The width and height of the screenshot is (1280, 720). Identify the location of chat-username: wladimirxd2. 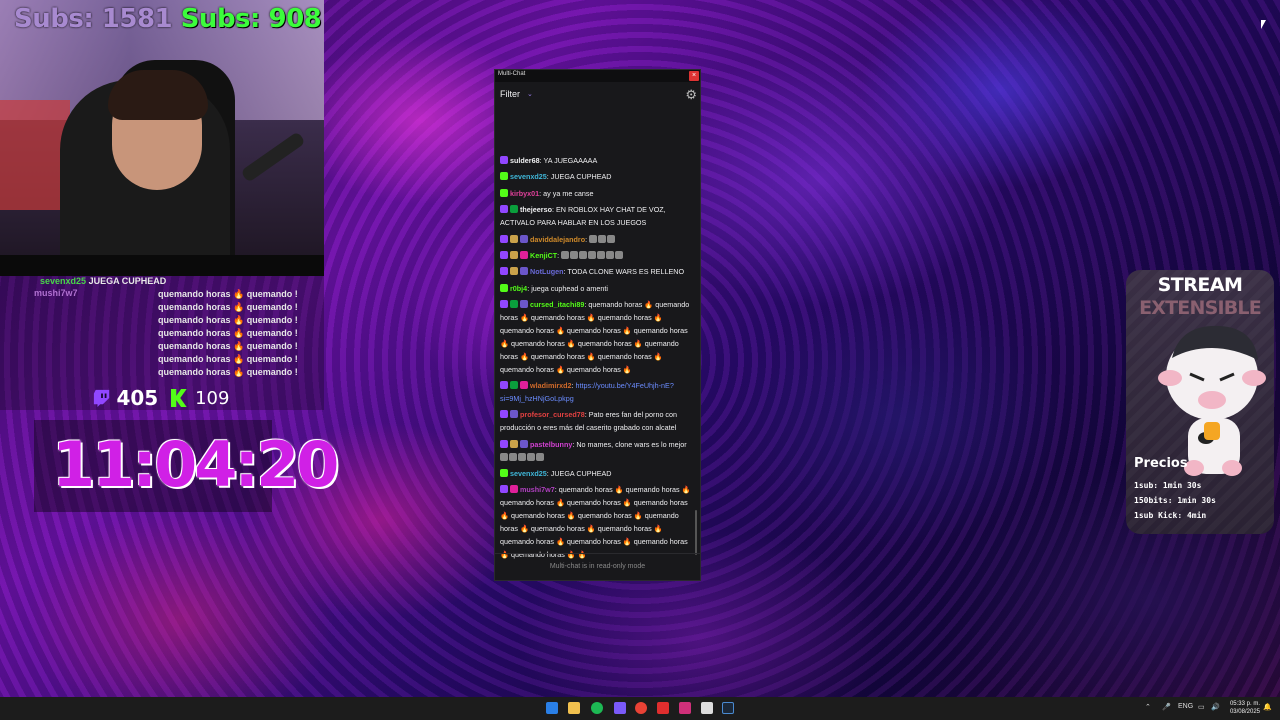
(551, 386).